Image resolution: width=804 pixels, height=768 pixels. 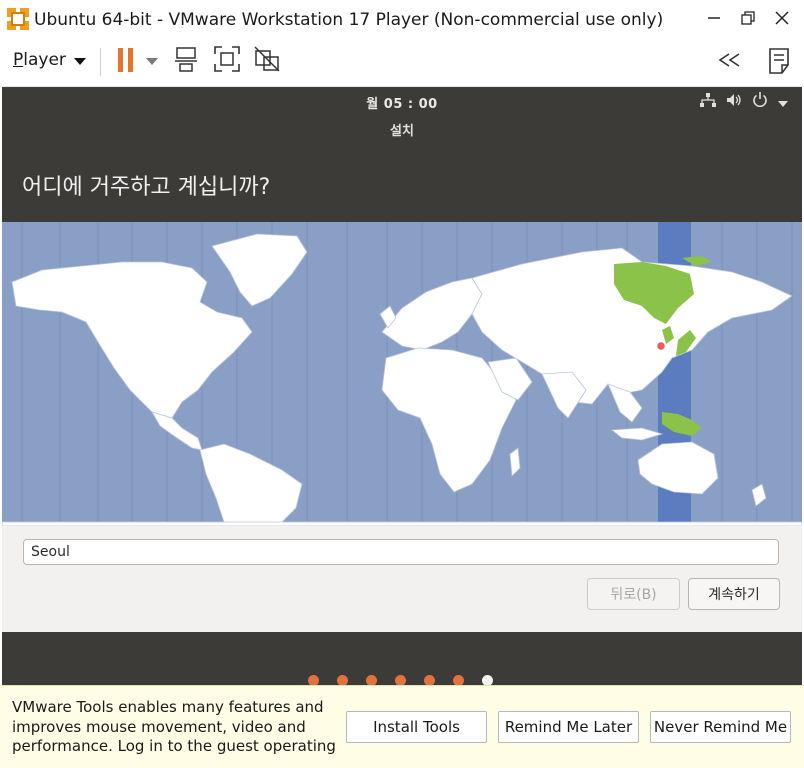 I want to click on timezone-input: Seoul, so click(x=401, y=552).